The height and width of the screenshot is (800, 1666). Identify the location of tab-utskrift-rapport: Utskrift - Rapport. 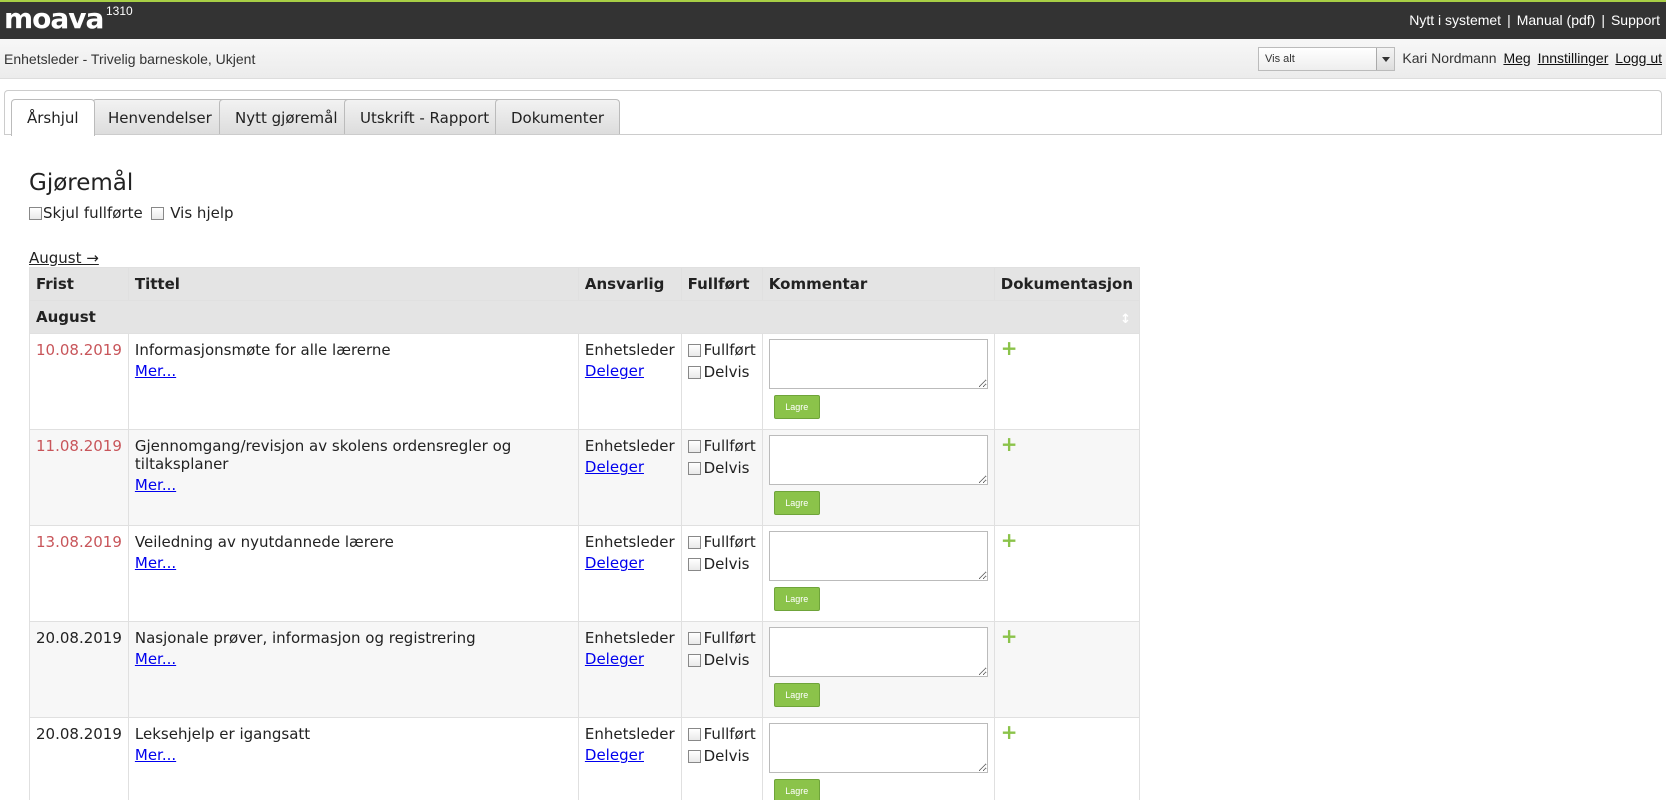
(425, 117).